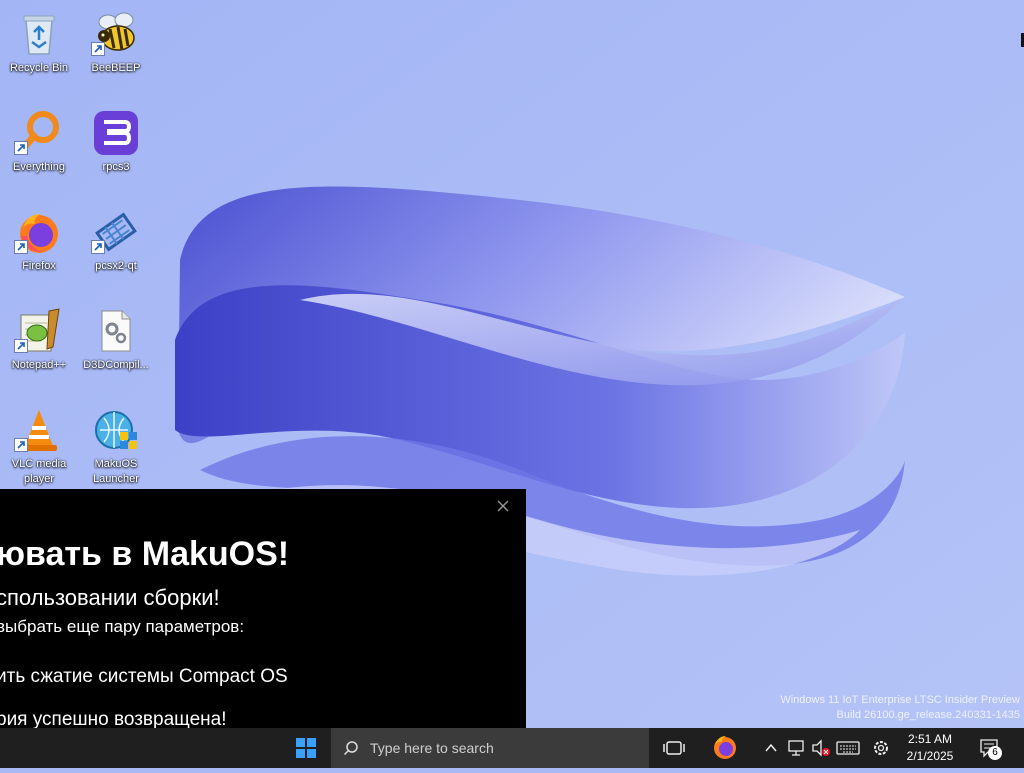  What do you see at coordinates (116, 246) in the screenshot?
I see `desktop-icon-pcsx2: pcsx2-qt` at bounding box center [116, 246].